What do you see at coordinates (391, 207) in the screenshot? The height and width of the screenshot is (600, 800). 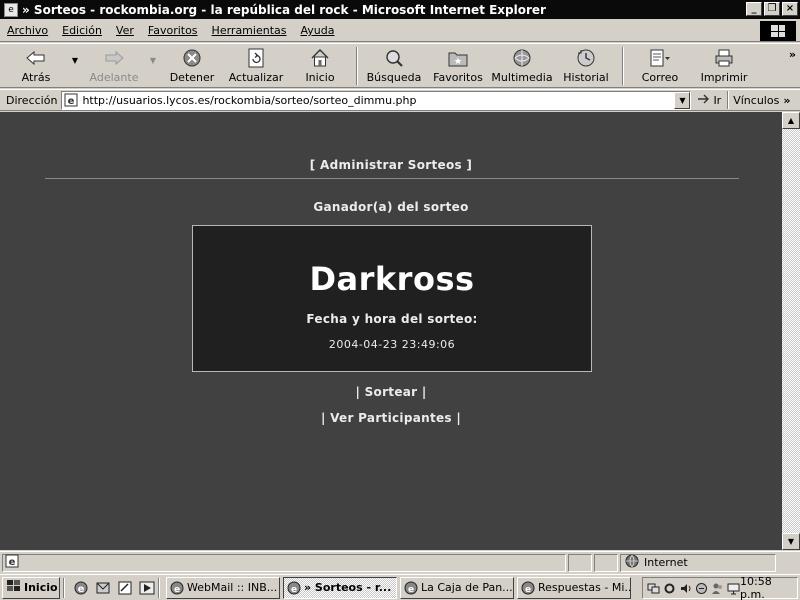 I see `winner-heading: Ganador(a) del sorteo` at bounding box center [391, 207].